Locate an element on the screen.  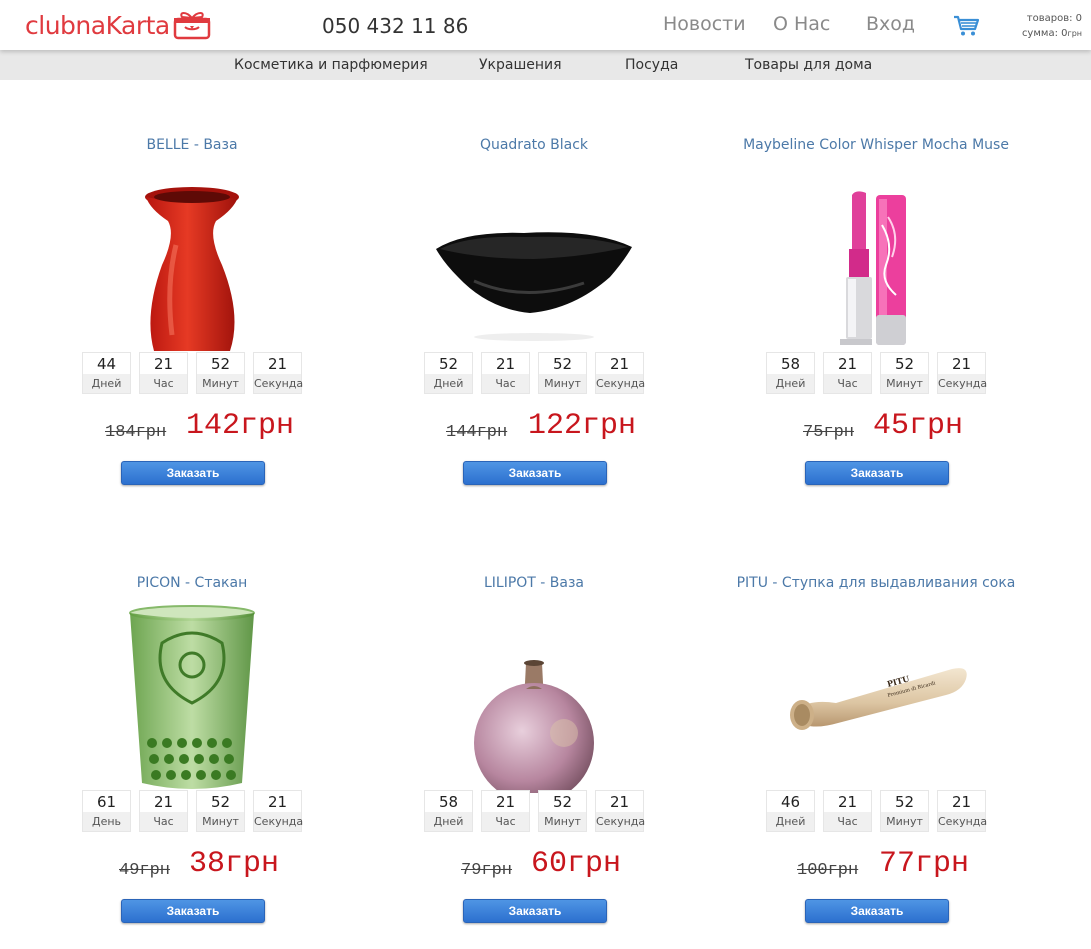
old-price: 79грн is located at coordinates (487, 870).